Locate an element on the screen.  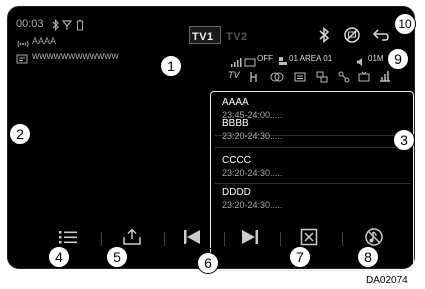
program-name: DDDD is located at coordinates (236, 192).